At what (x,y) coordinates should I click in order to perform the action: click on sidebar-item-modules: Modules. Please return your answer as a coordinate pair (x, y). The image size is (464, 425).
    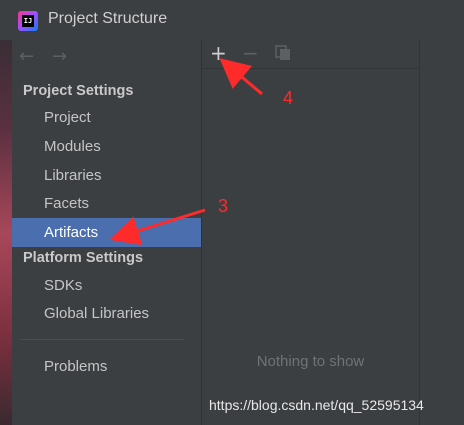
    Looking at the image, I should click on (106, 146).